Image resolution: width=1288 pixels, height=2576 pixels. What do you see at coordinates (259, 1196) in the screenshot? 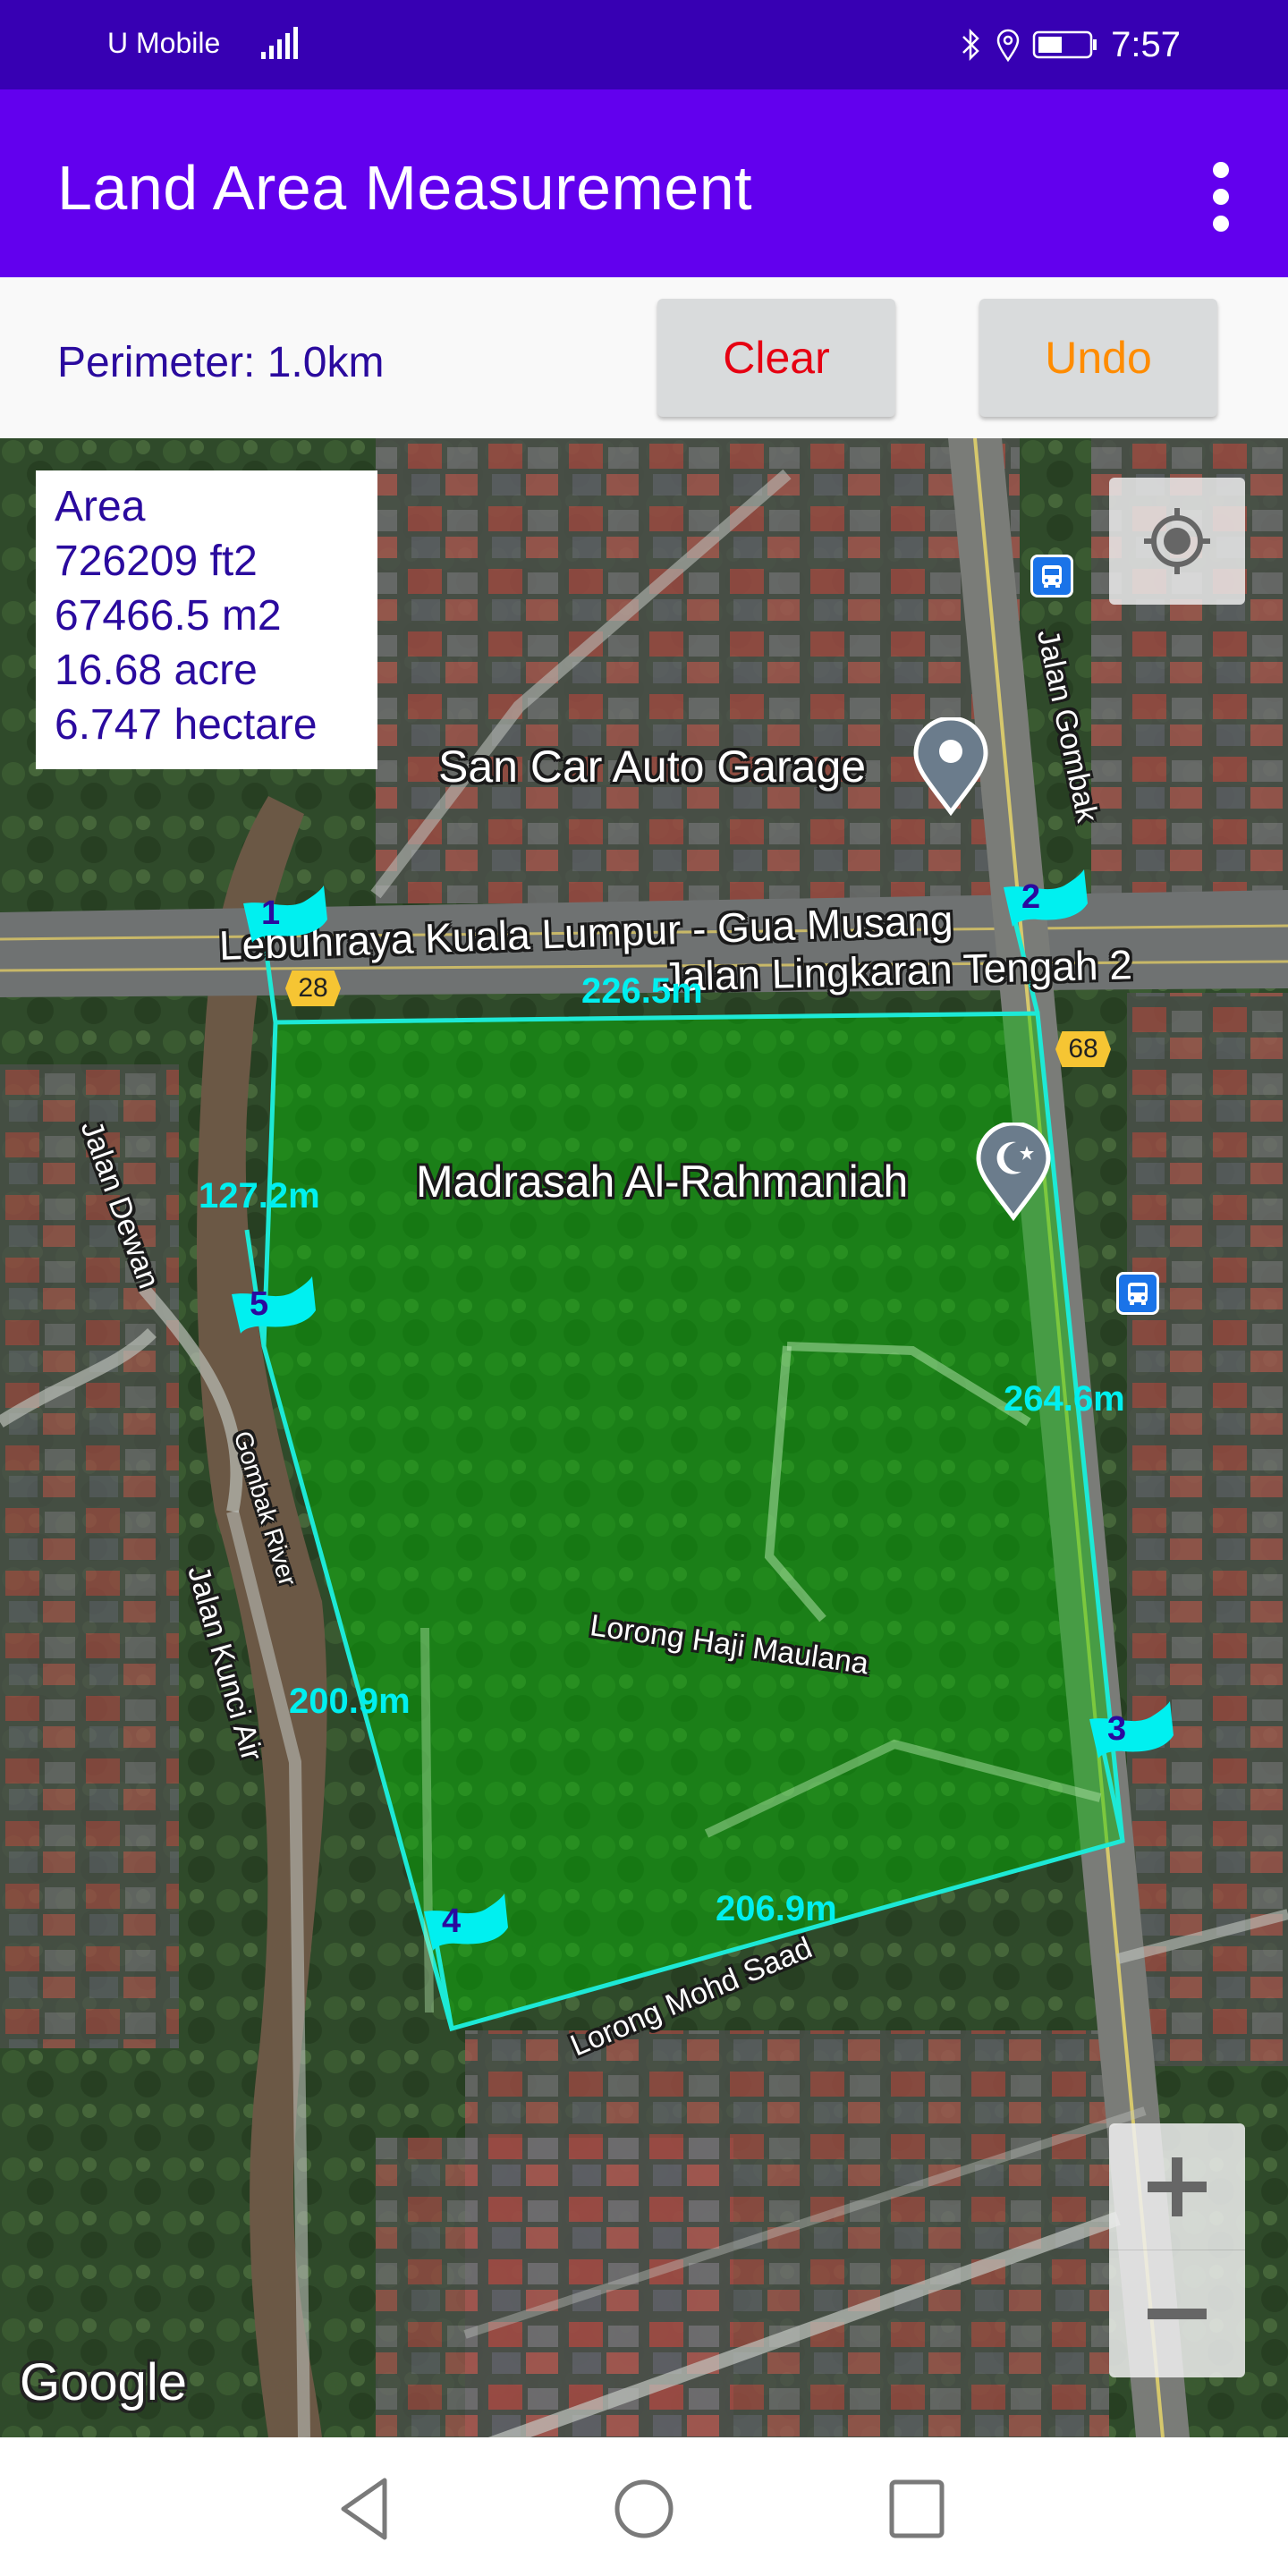
I see `segment-length-5-1: 127.2m` at bounding box center [259, 1196].